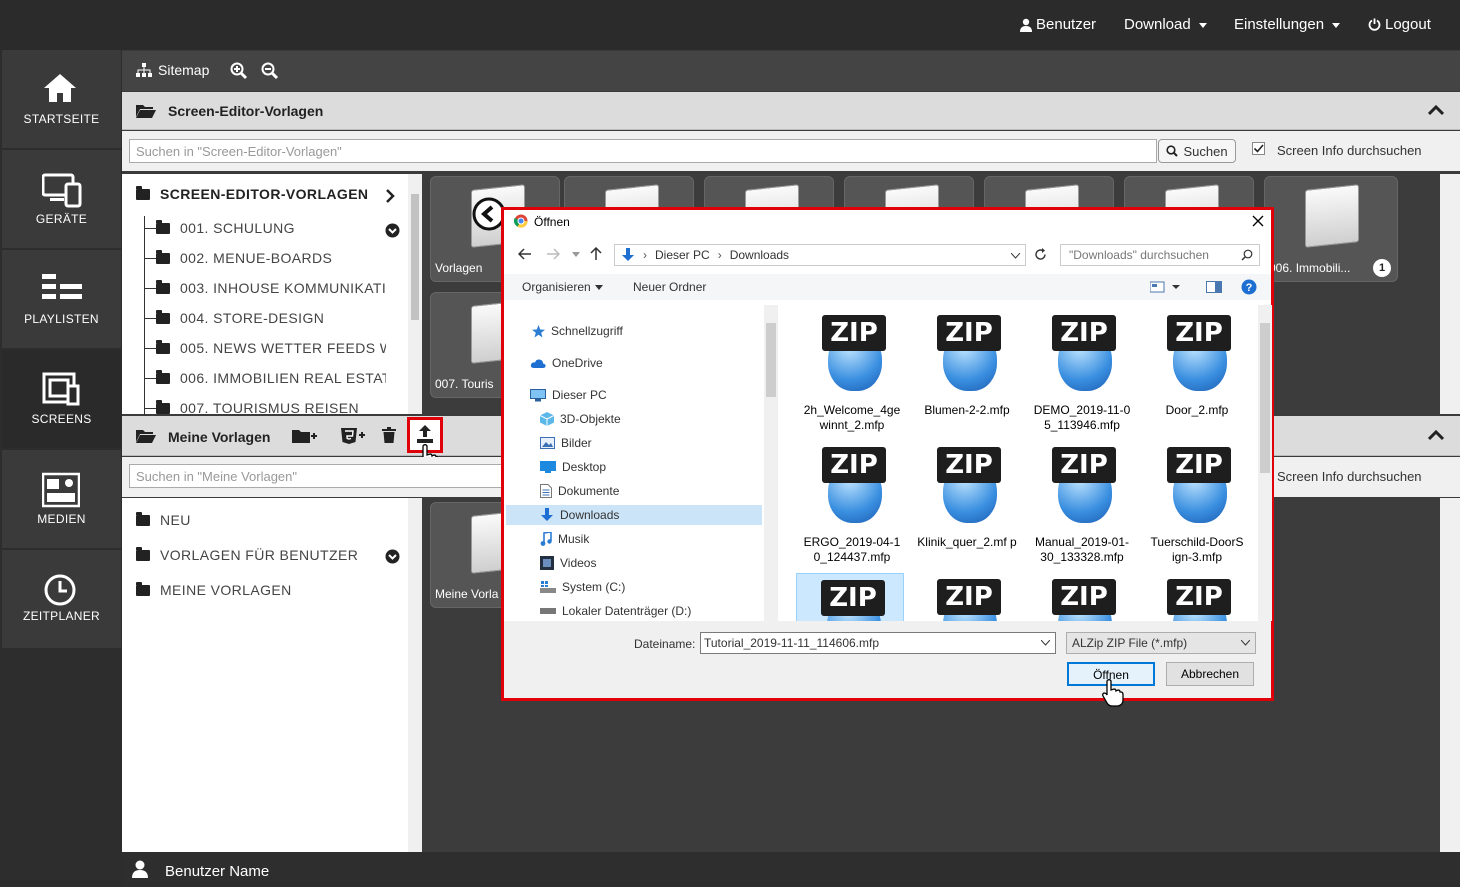 This screenshot has height=887, width=1460. Describe the element at coordinates (771, 463) in the screenshot. I see `nav-scrollbar` at that location.